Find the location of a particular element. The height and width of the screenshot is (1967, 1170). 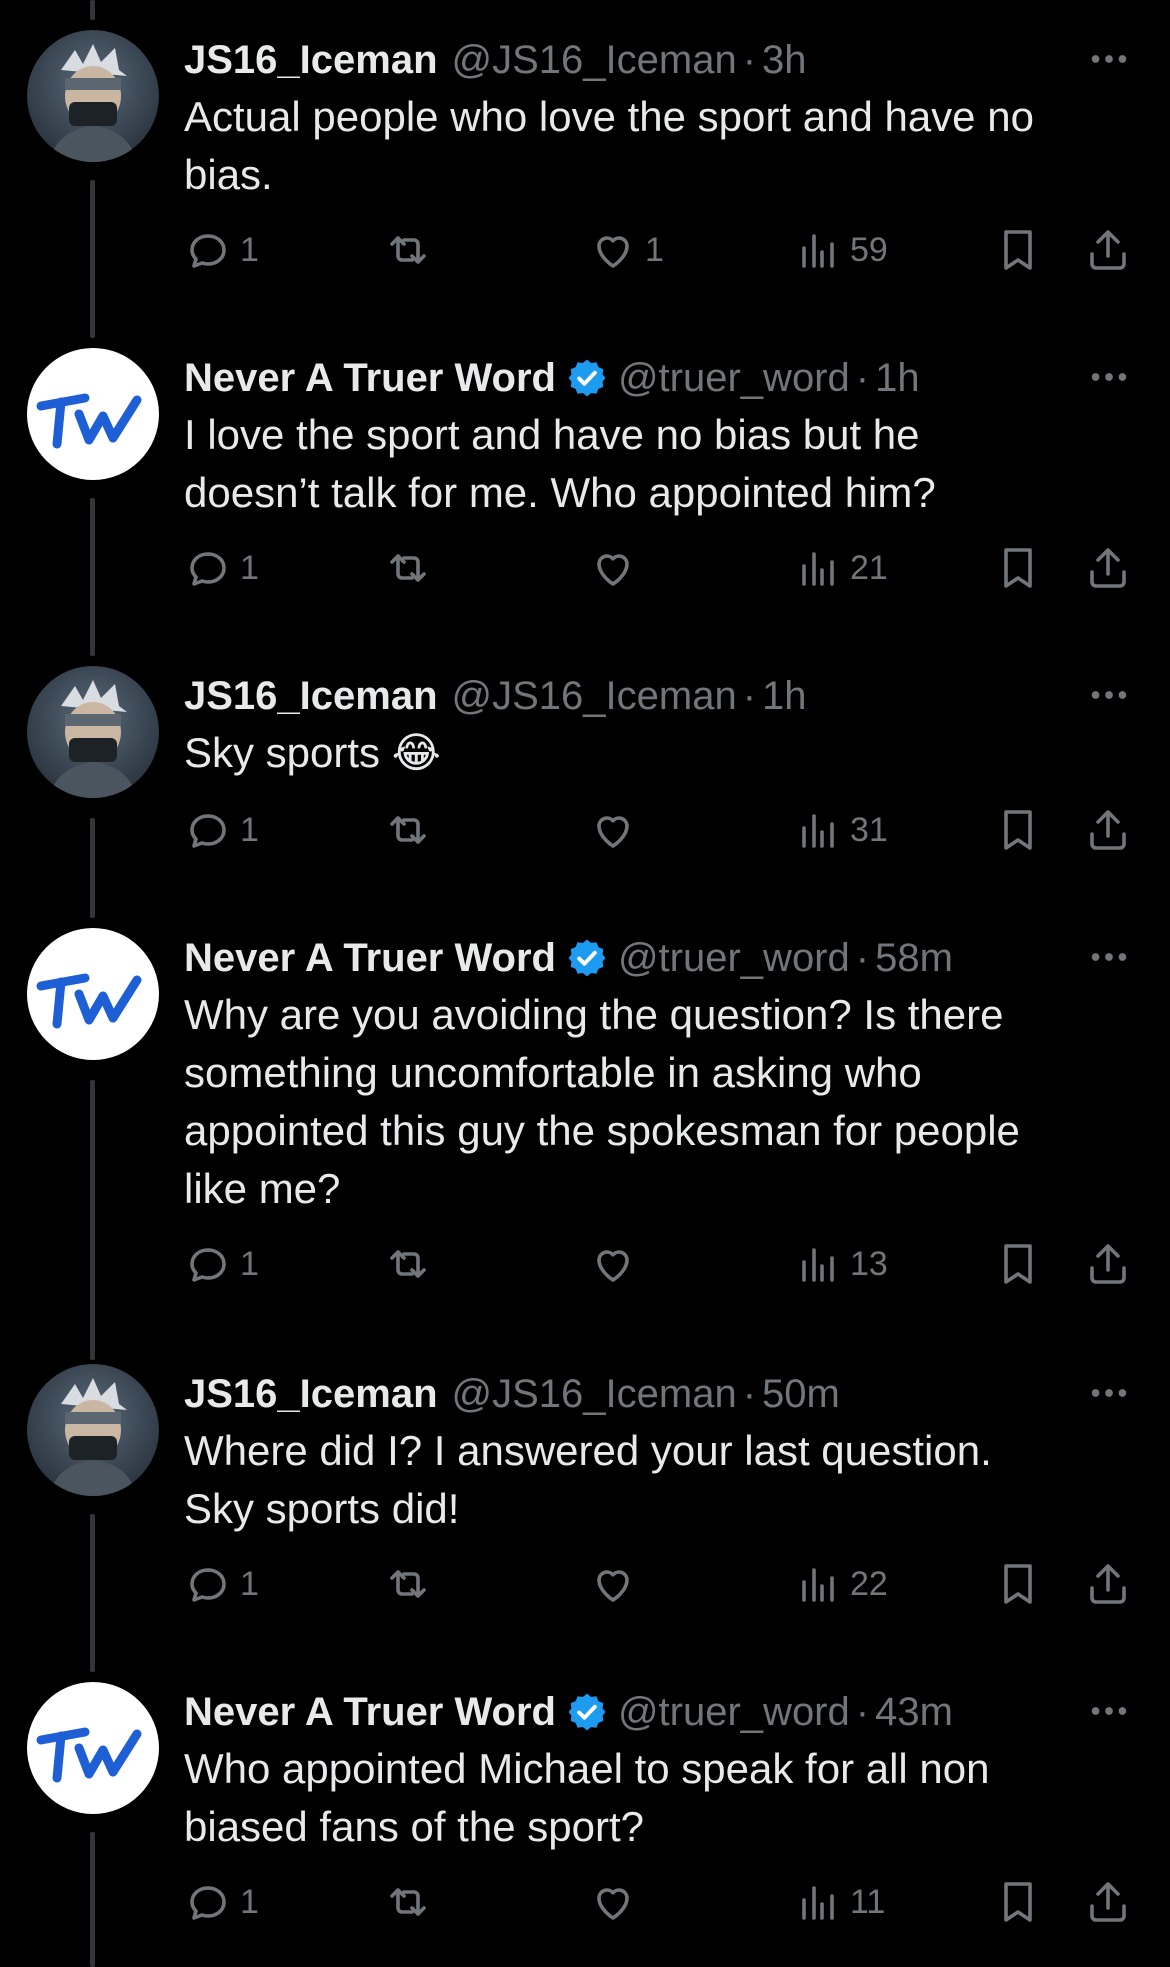

tweet-header: Never A Truer Word @truer_word · 43m is located at coordinates (664, 1712).